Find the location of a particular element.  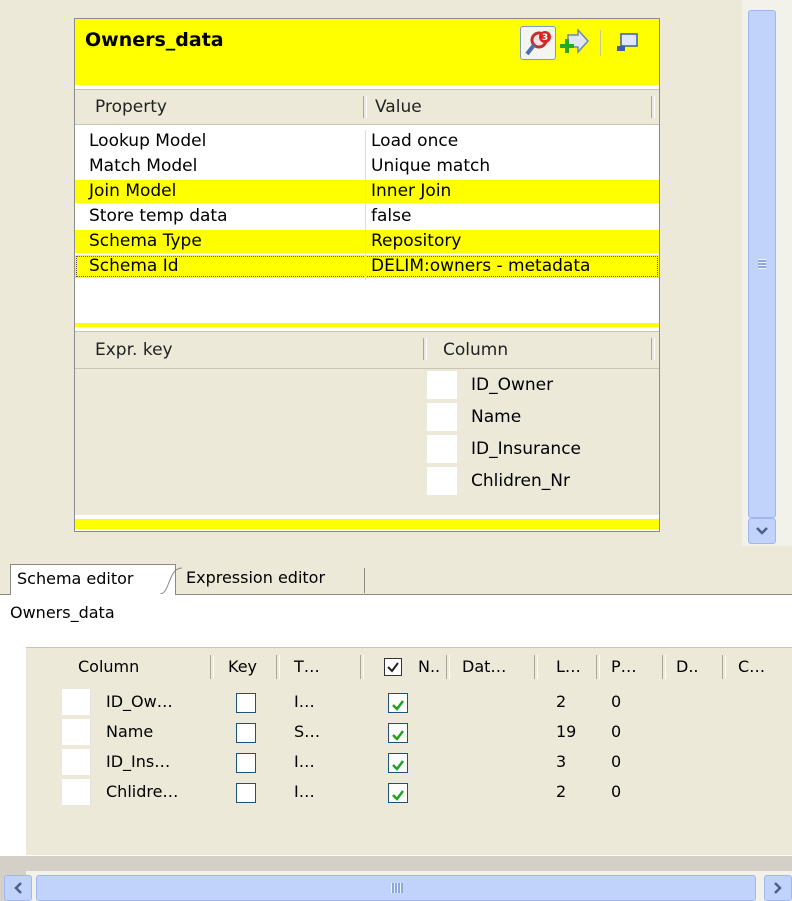

lookup-title: Owners_data is located at coordinates (154, 40).